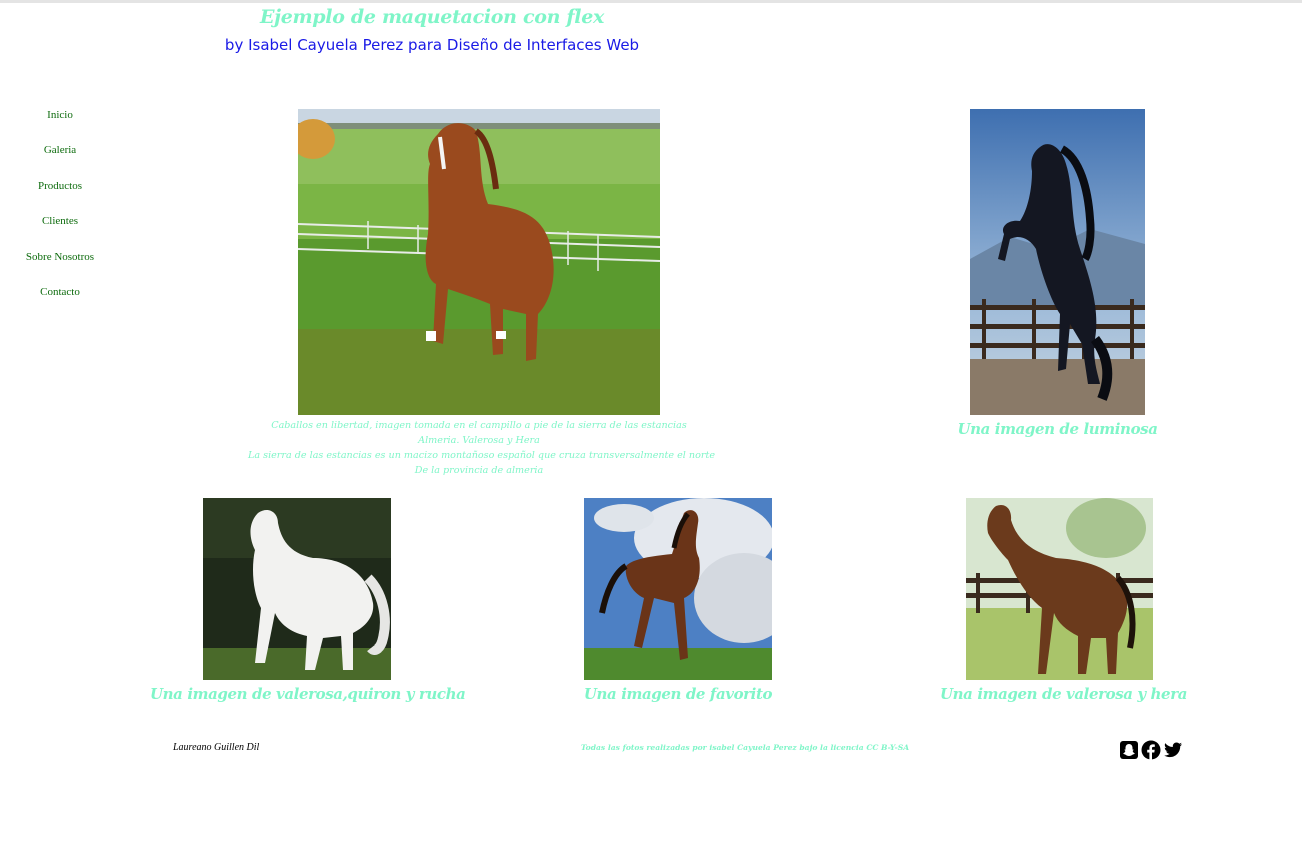 This screenshot has width=1302, height=841. I want to click on caption-luminosa: Una imagen de luminosa, so click(1057, 429).